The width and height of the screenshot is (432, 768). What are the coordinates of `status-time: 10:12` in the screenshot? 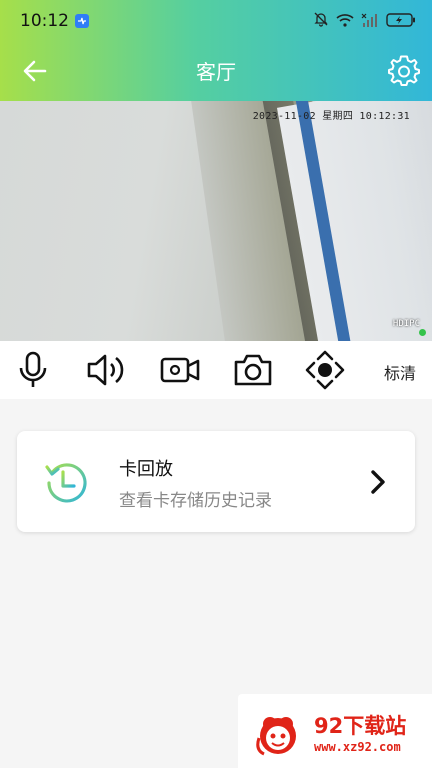 It's located at (44, 21).